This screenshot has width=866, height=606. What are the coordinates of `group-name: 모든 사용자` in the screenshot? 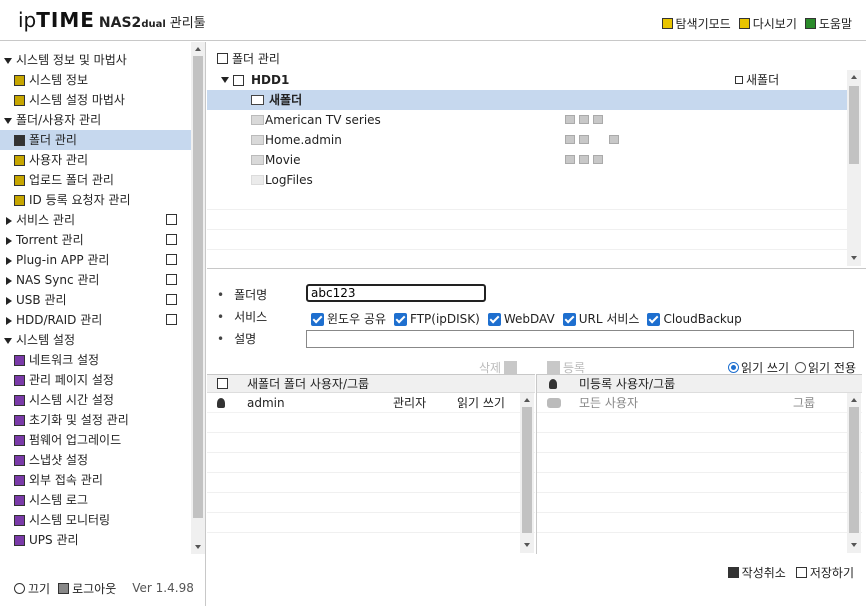 It's located at (609, 403).